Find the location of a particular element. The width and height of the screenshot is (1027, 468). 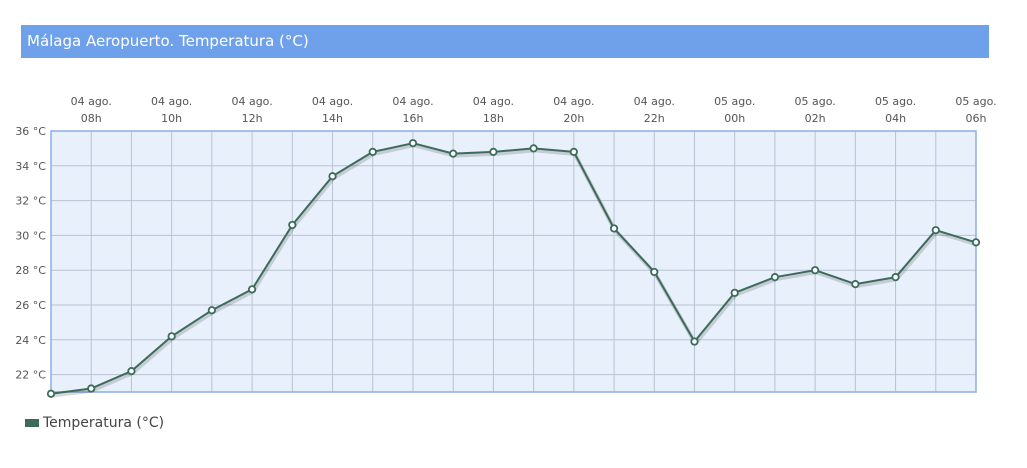

x-tick-label: 04 ago. 16h is located at coordinates (412, 110).